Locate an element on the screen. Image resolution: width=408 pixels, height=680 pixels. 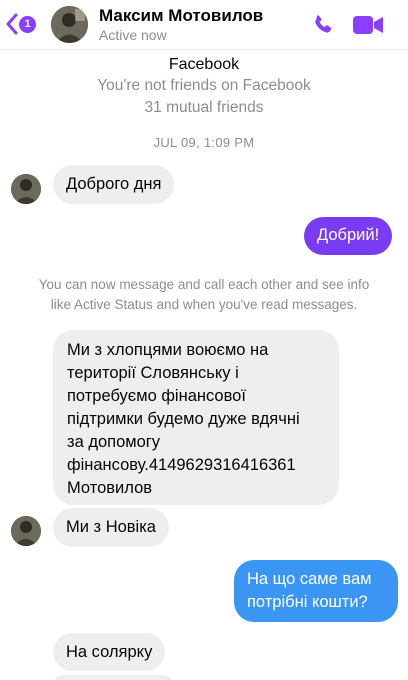
contact-status: Active now is located at coordinates (133, 35).